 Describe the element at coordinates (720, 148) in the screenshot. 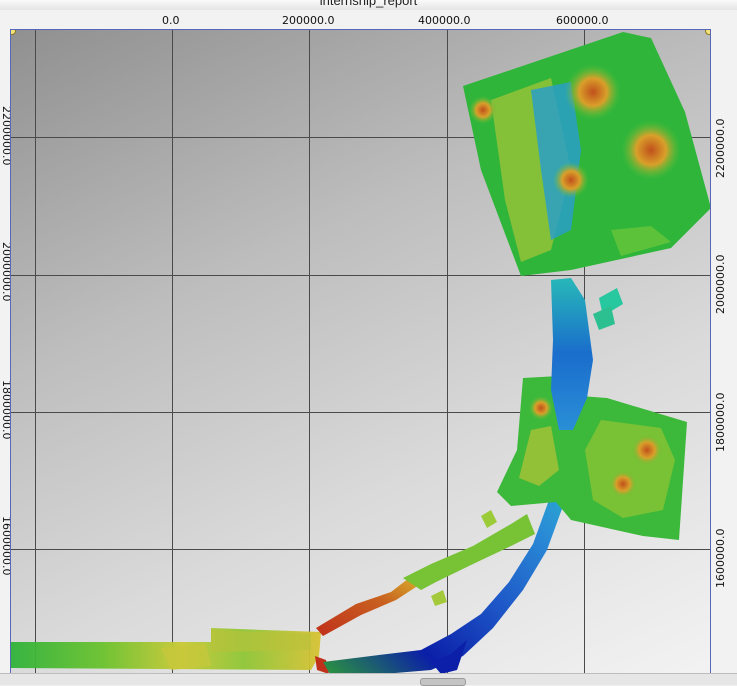

I see `y-tick-label-right: 2200000.0` at that location.